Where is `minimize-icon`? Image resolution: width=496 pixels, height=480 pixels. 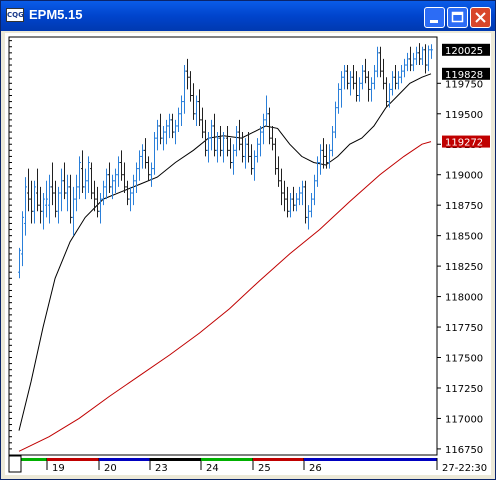
minimize-icon is located at coordinates (434, 21).